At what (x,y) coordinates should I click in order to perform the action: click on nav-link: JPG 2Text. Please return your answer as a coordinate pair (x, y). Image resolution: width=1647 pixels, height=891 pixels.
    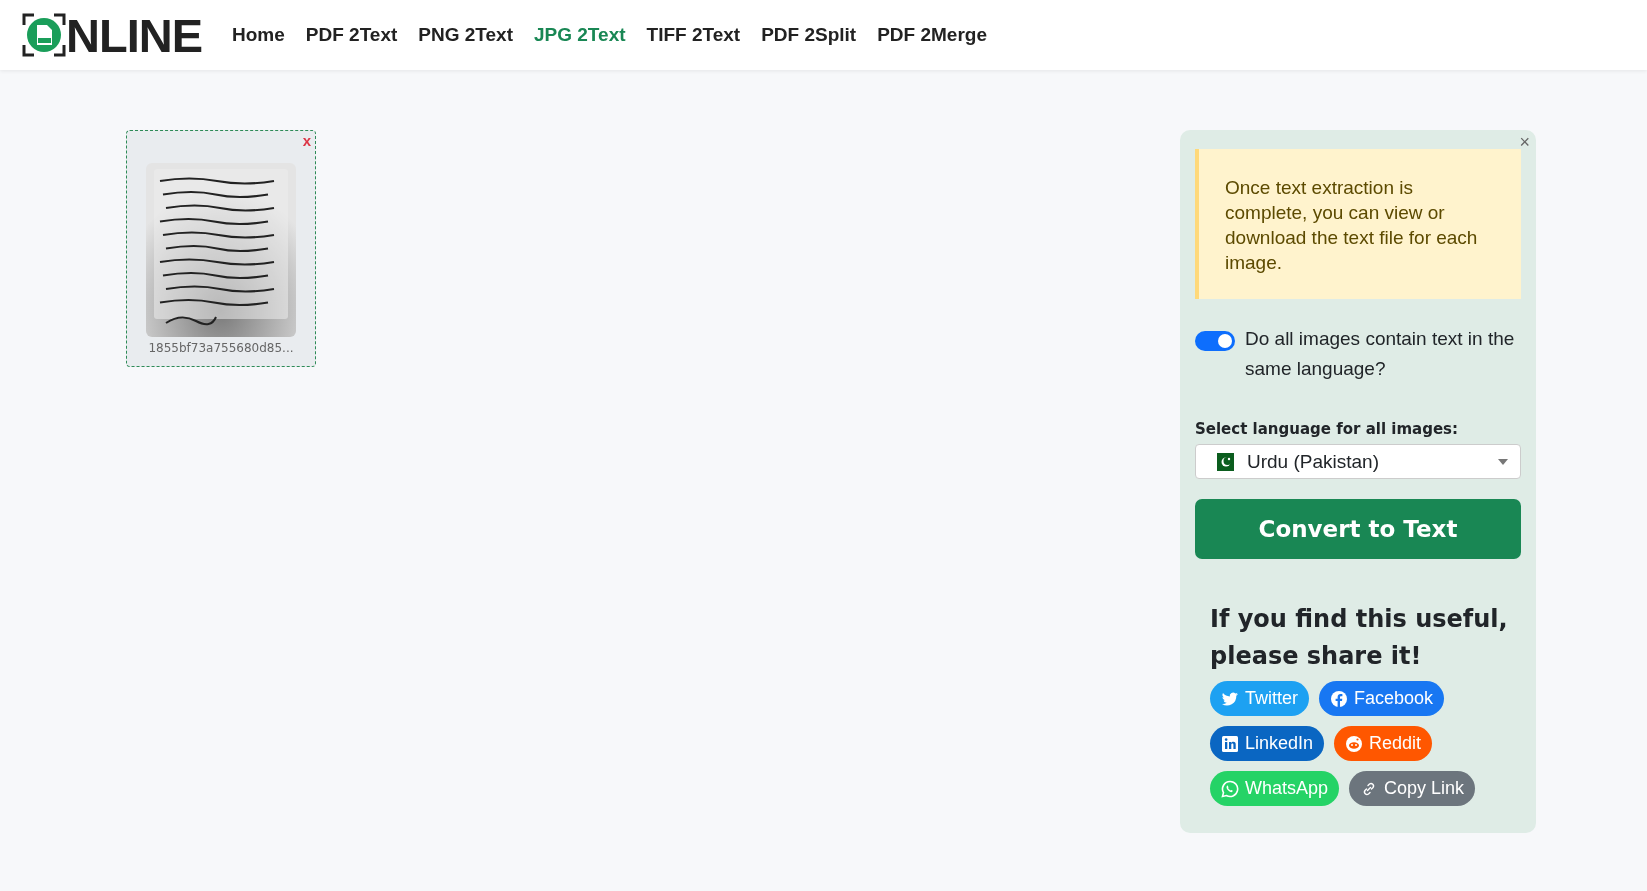
    Looking at the image, I should click on (580, 35).